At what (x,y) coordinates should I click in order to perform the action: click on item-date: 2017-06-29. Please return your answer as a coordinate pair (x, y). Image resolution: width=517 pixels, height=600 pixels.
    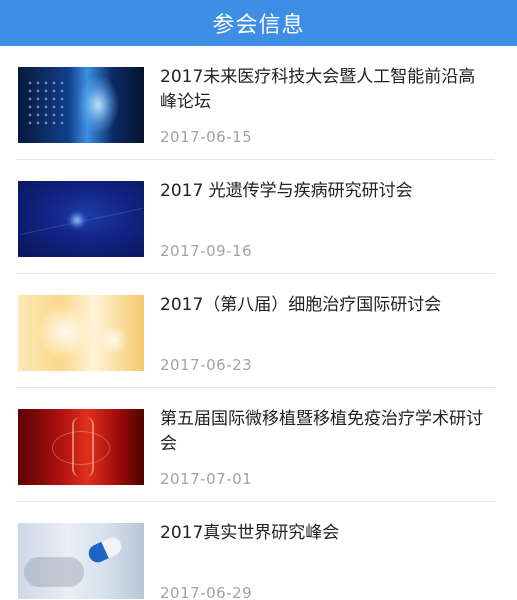
    Looking at the image, I should click on (206, 592).